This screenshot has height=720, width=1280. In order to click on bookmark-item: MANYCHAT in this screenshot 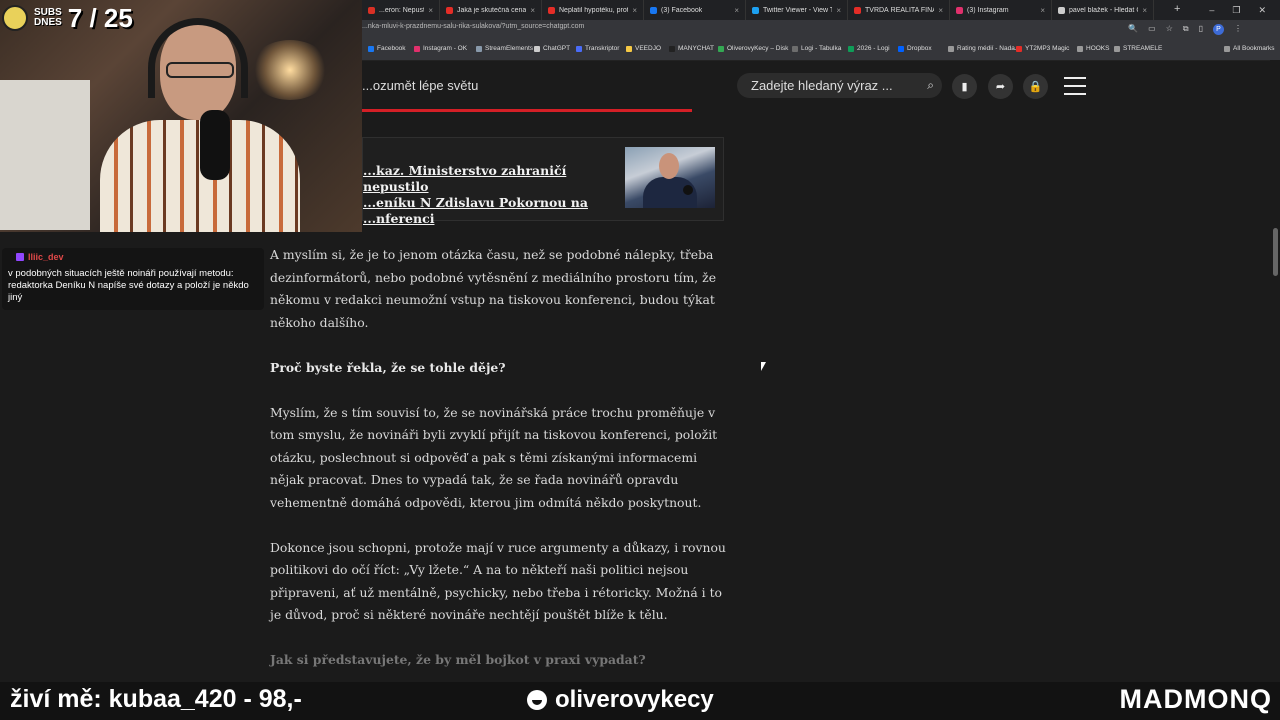, I will do `click(691, 48)`.